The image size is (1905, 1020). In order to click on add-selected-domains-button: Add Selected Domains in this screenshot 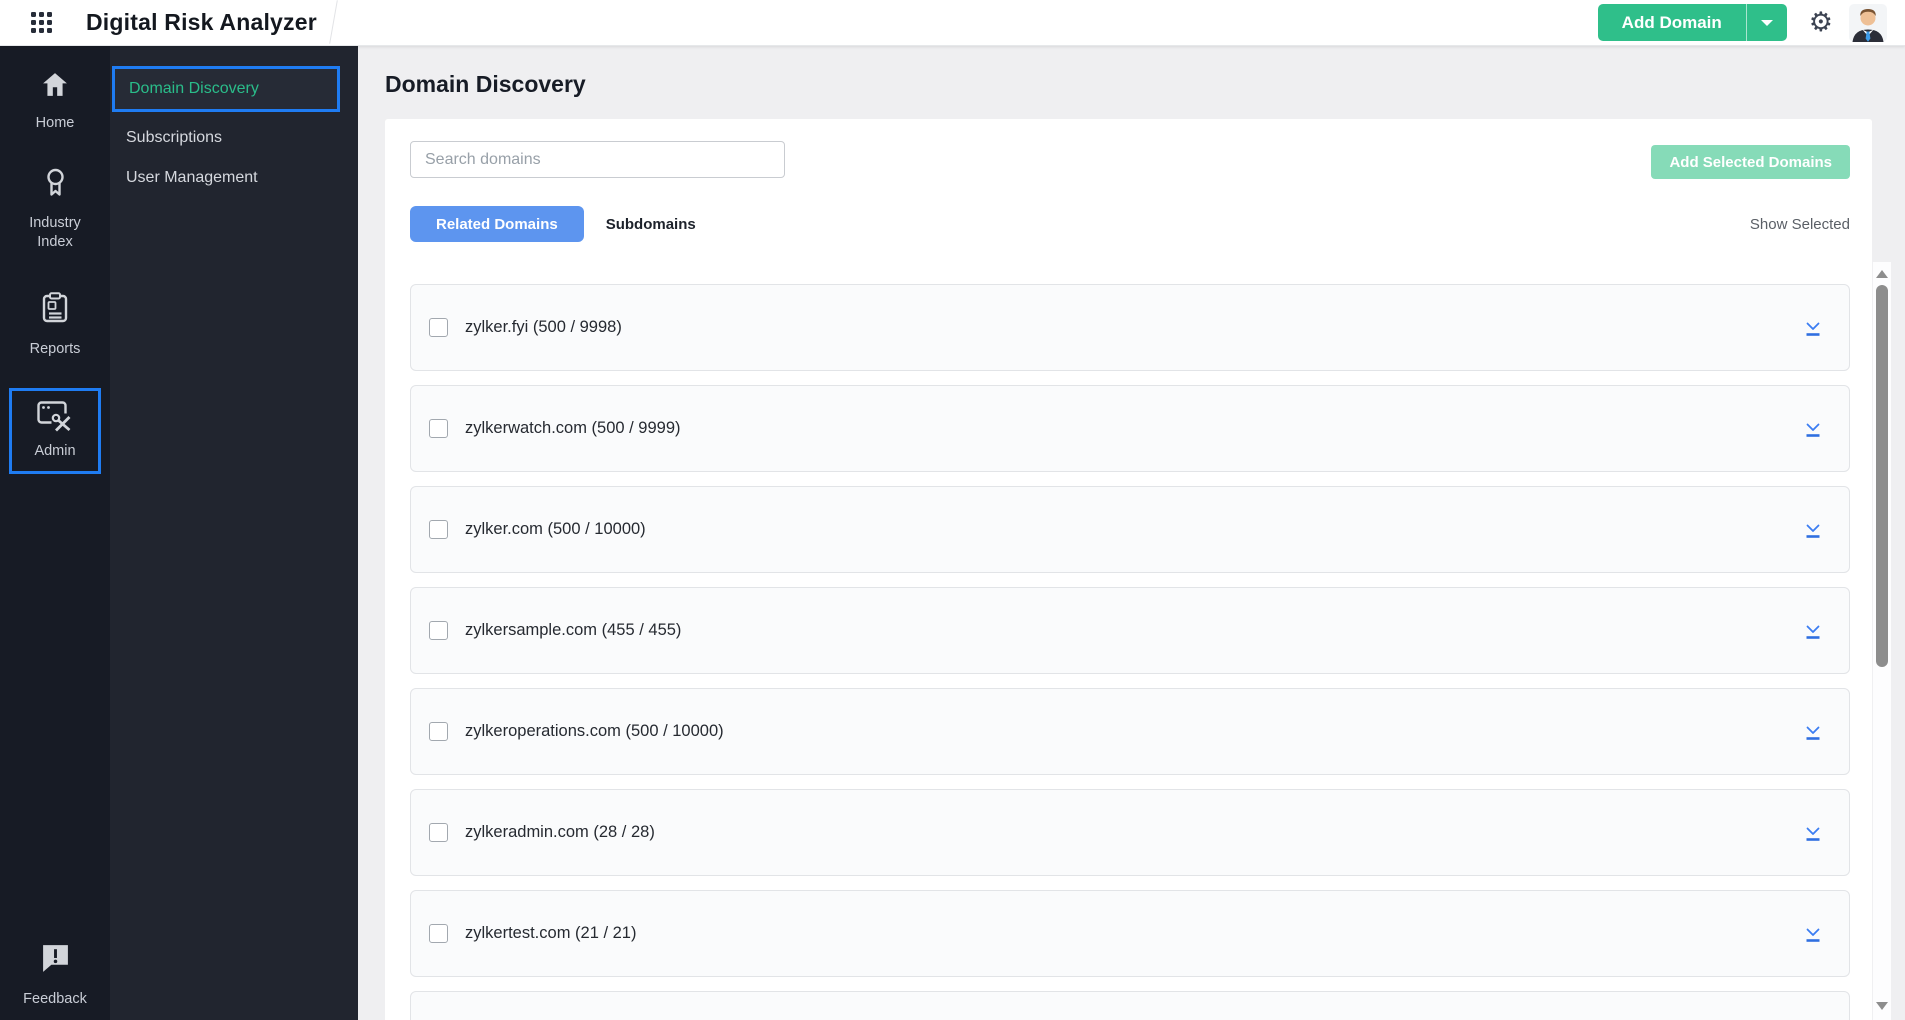, I will do `click(1750, 162)`.